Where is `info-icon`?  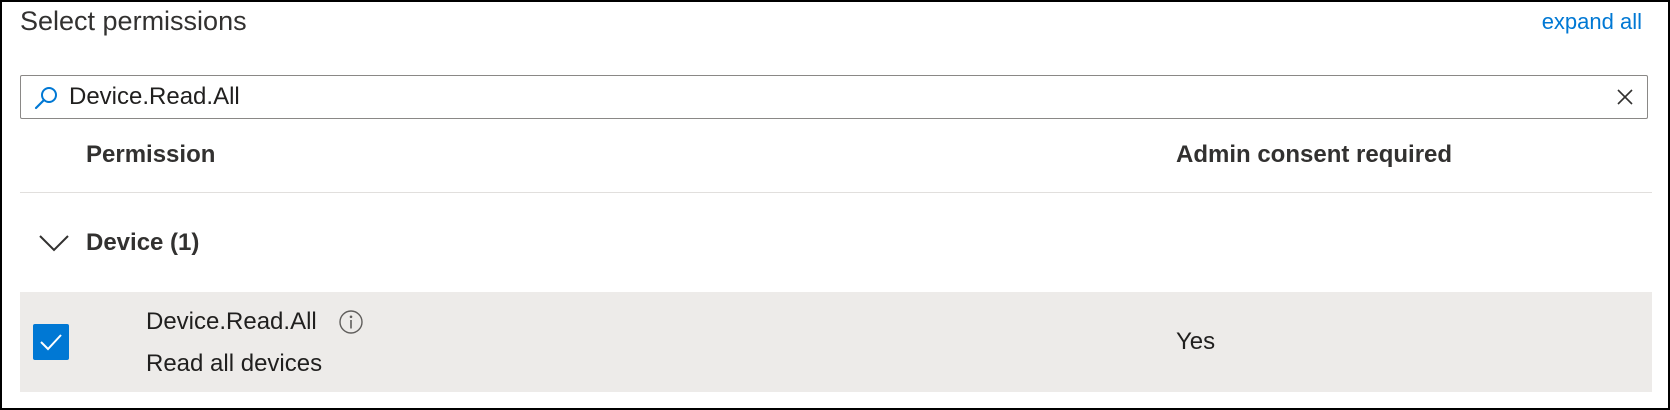 info-icon is located at coordinates (351, 322).